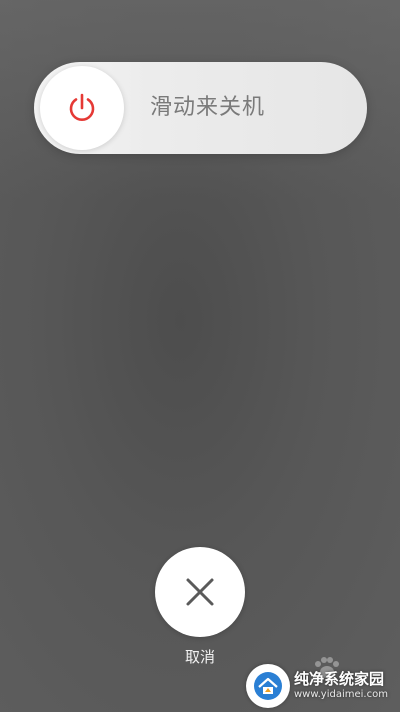  I want to click on cancel-label: 取消, so click(199, 657).